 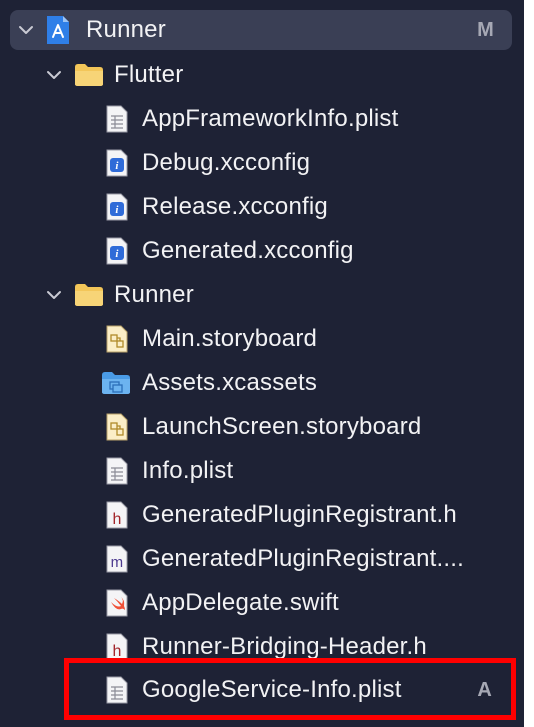 I want to click on header-file-icon: h, so click(x=117, y=515).